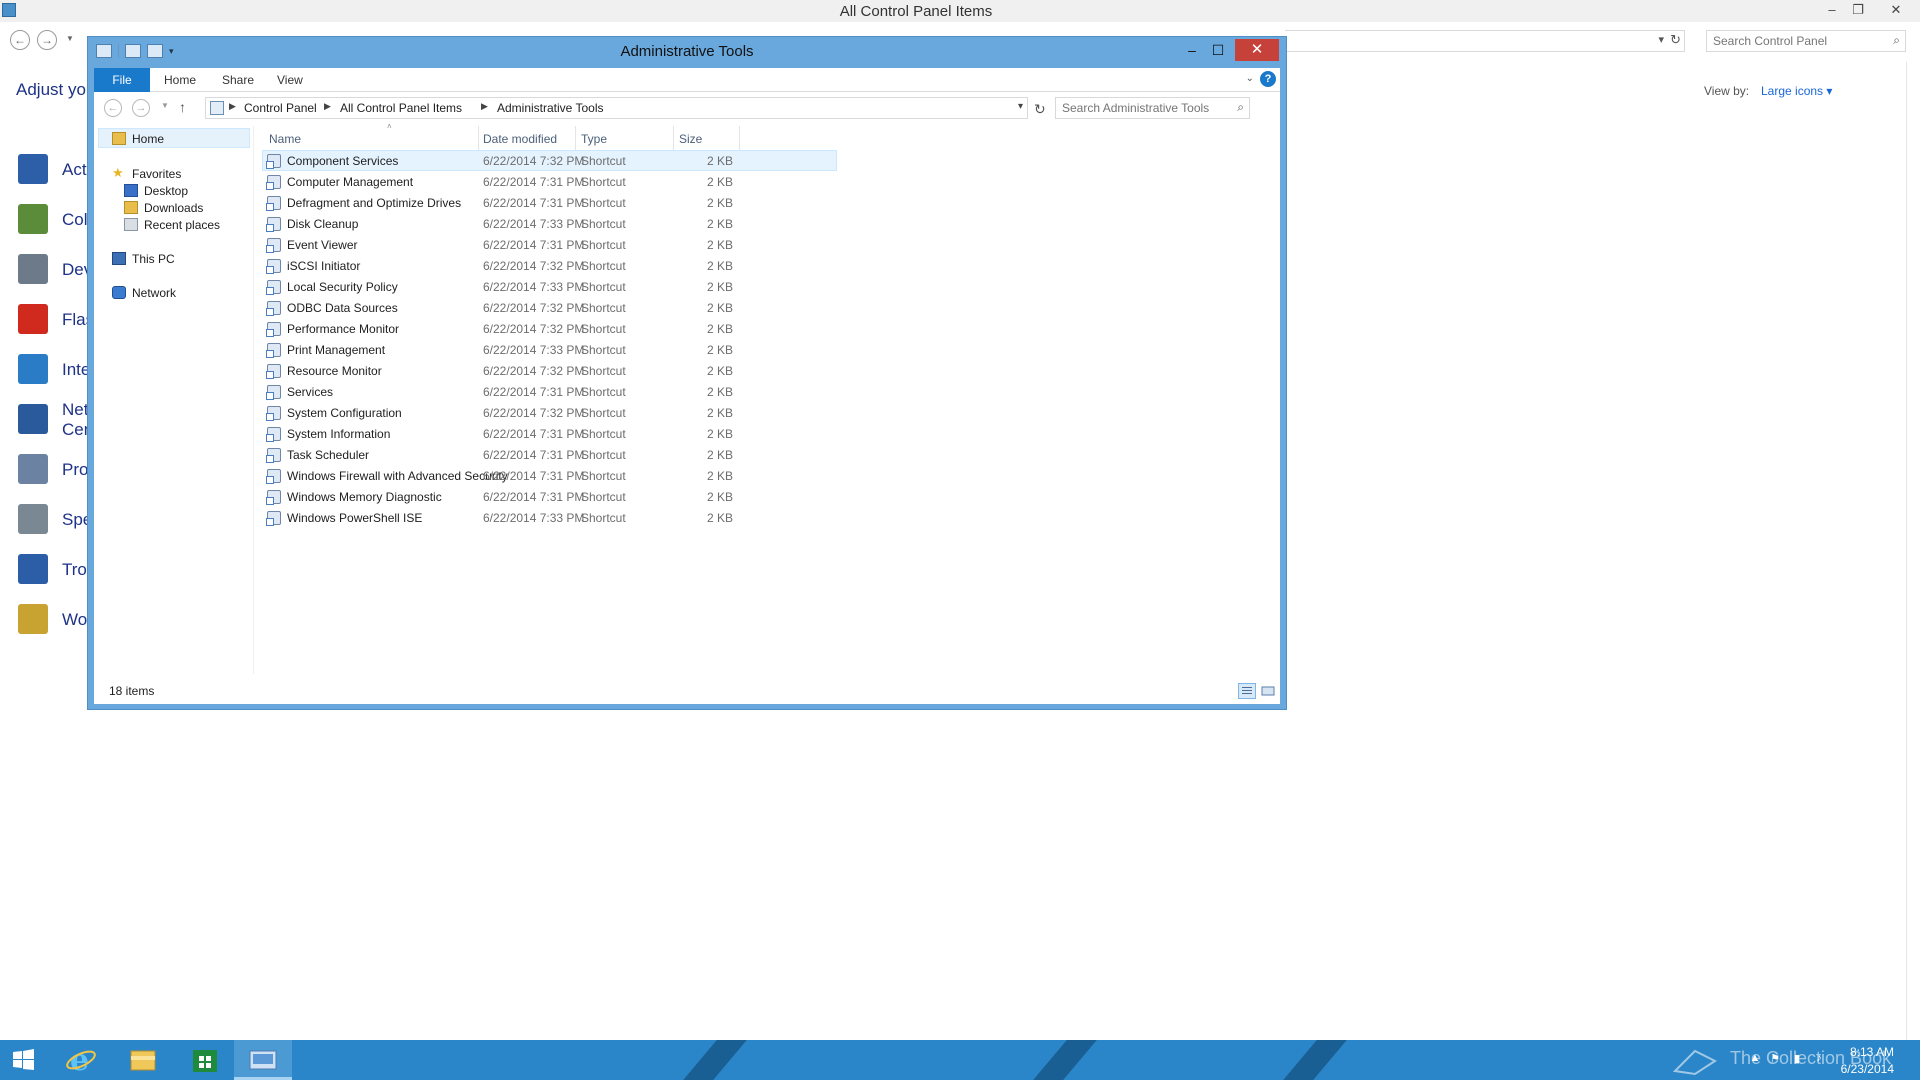 Image resolution: width=1920 pixels, height=1080 pixels. I want to click on column-header-size: Size, so click(690, 139).